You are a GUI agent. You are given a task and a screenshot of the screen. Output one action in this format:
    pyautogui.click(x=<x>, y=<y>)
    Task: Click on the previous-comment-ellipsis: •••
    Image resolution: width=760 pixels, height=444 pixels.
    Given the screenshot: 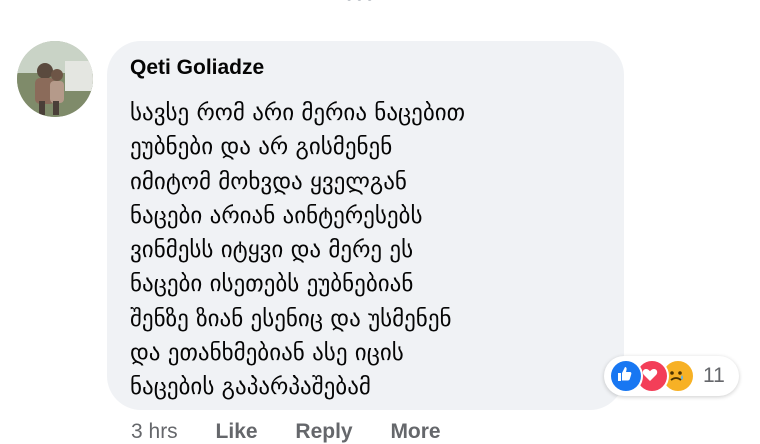 What is the action you would take?
    pyautogui.click(x=360, y=4)
    